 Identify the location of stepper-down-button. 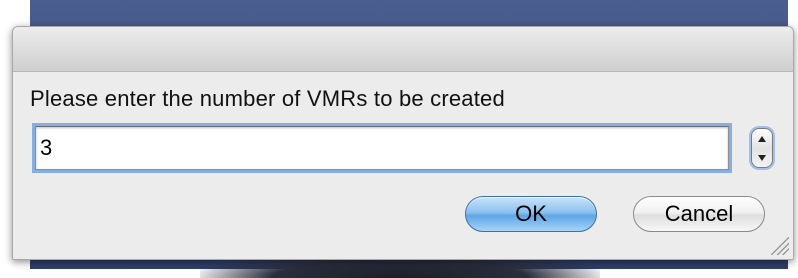
(762, 157).